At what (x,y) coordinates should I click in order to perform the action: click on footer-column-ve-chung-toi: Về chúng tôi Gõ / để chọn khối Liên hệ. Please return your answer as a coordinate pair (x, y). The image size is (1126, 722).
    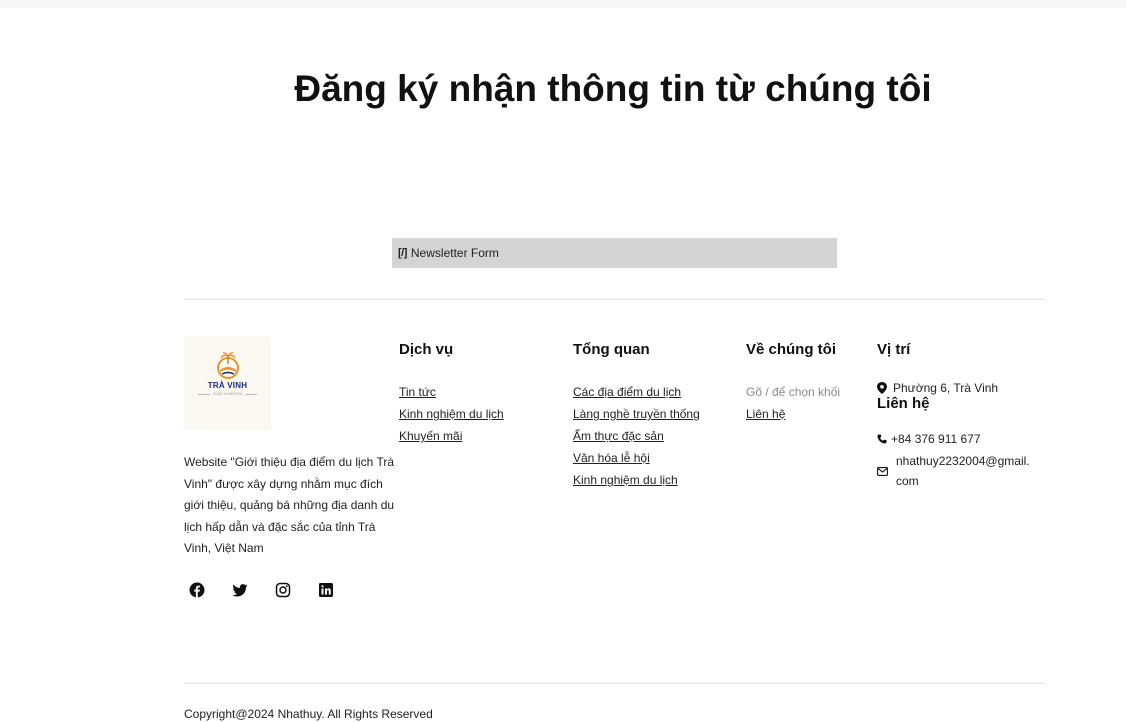
    Looking at the image, I should click on (793, 383).